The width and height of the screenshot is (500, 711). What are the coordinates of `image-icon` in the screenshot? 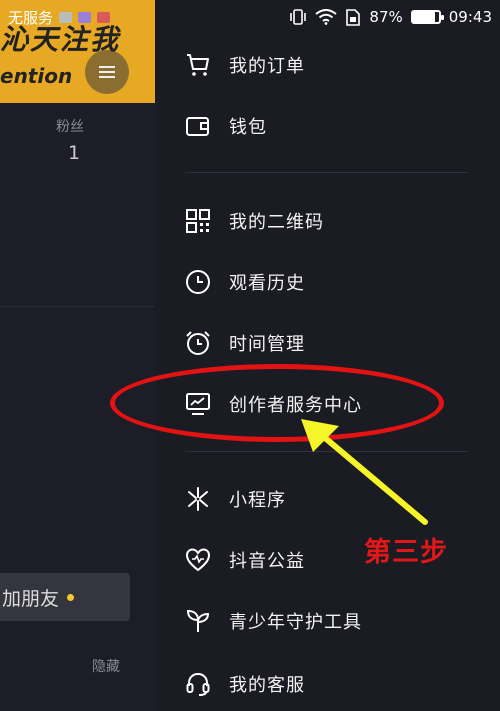 It's located at (66, 17).